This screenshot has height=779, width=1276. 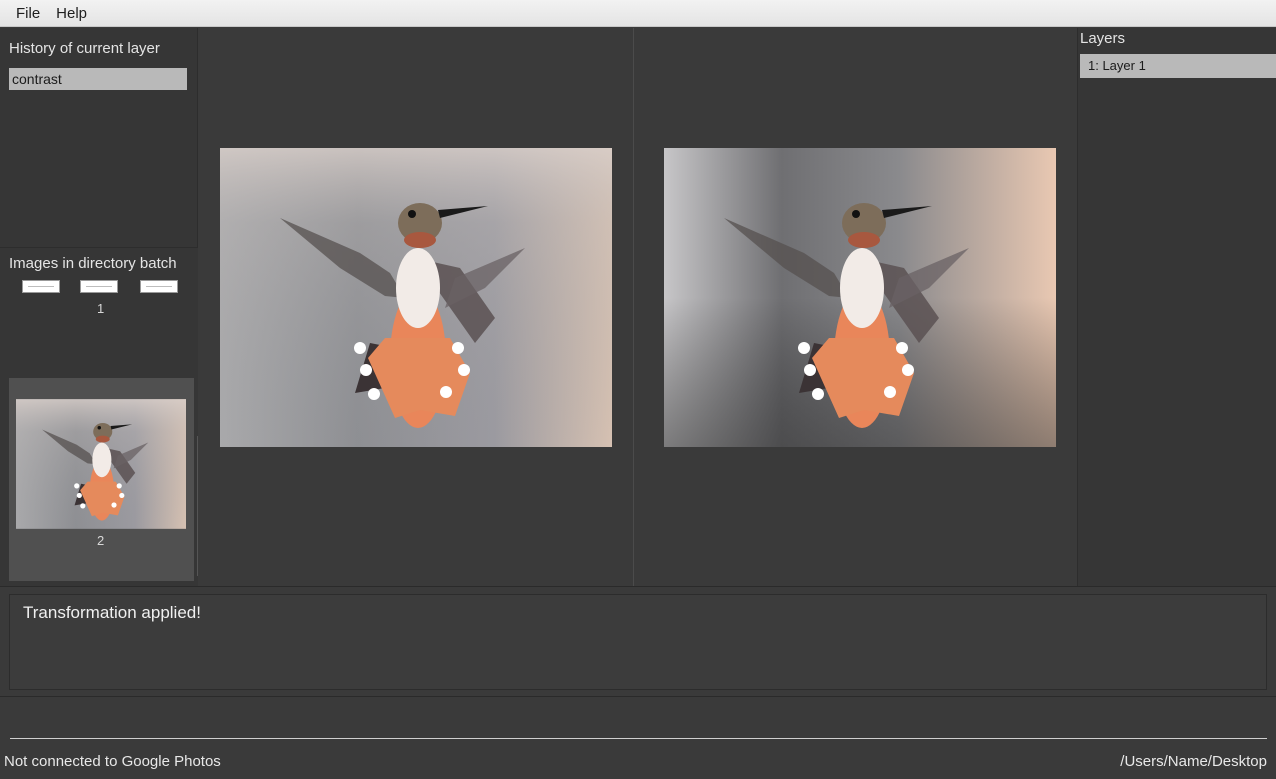 I want to click on batch-title: Images in directory batch, so click(x=93, y=263).